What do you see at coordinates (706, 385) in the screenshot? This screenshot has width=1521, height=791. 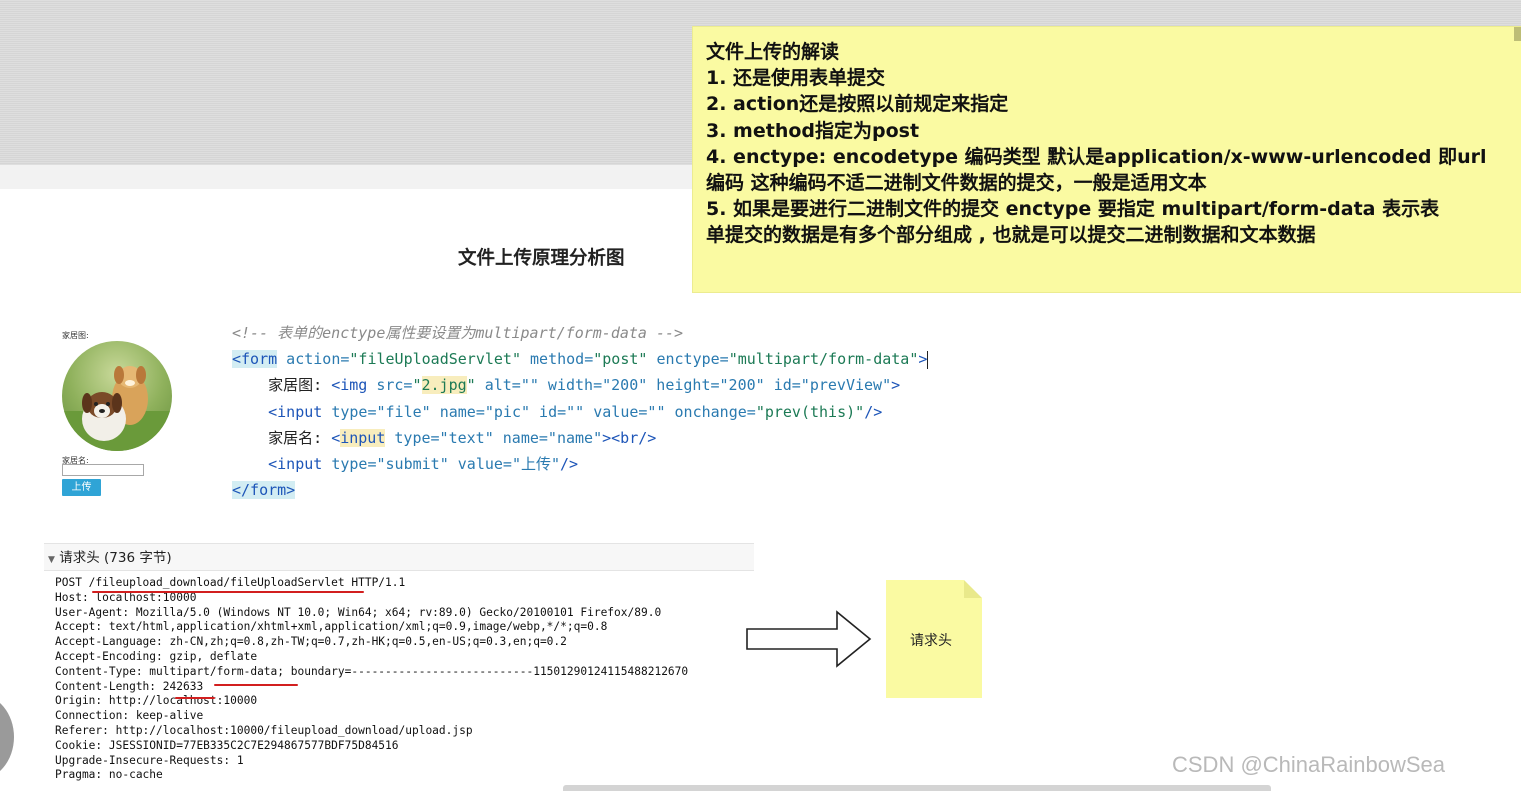 I see `attr-height: height="200"` at bounding box center [706, 385].